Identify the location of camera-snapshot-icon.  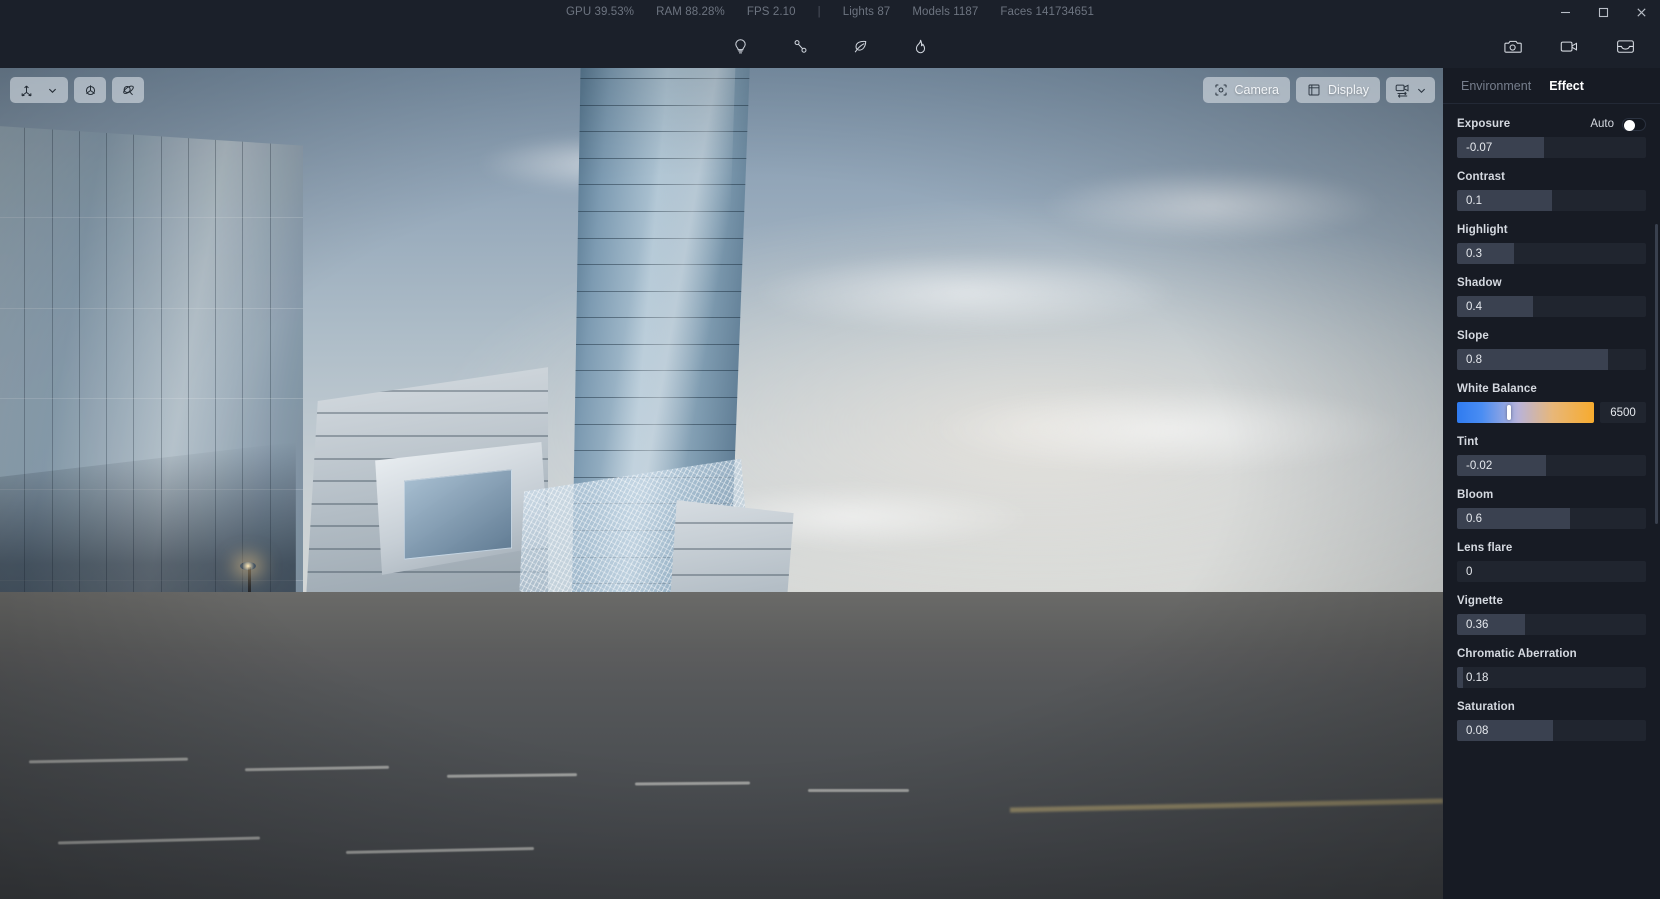
(1512, 46).